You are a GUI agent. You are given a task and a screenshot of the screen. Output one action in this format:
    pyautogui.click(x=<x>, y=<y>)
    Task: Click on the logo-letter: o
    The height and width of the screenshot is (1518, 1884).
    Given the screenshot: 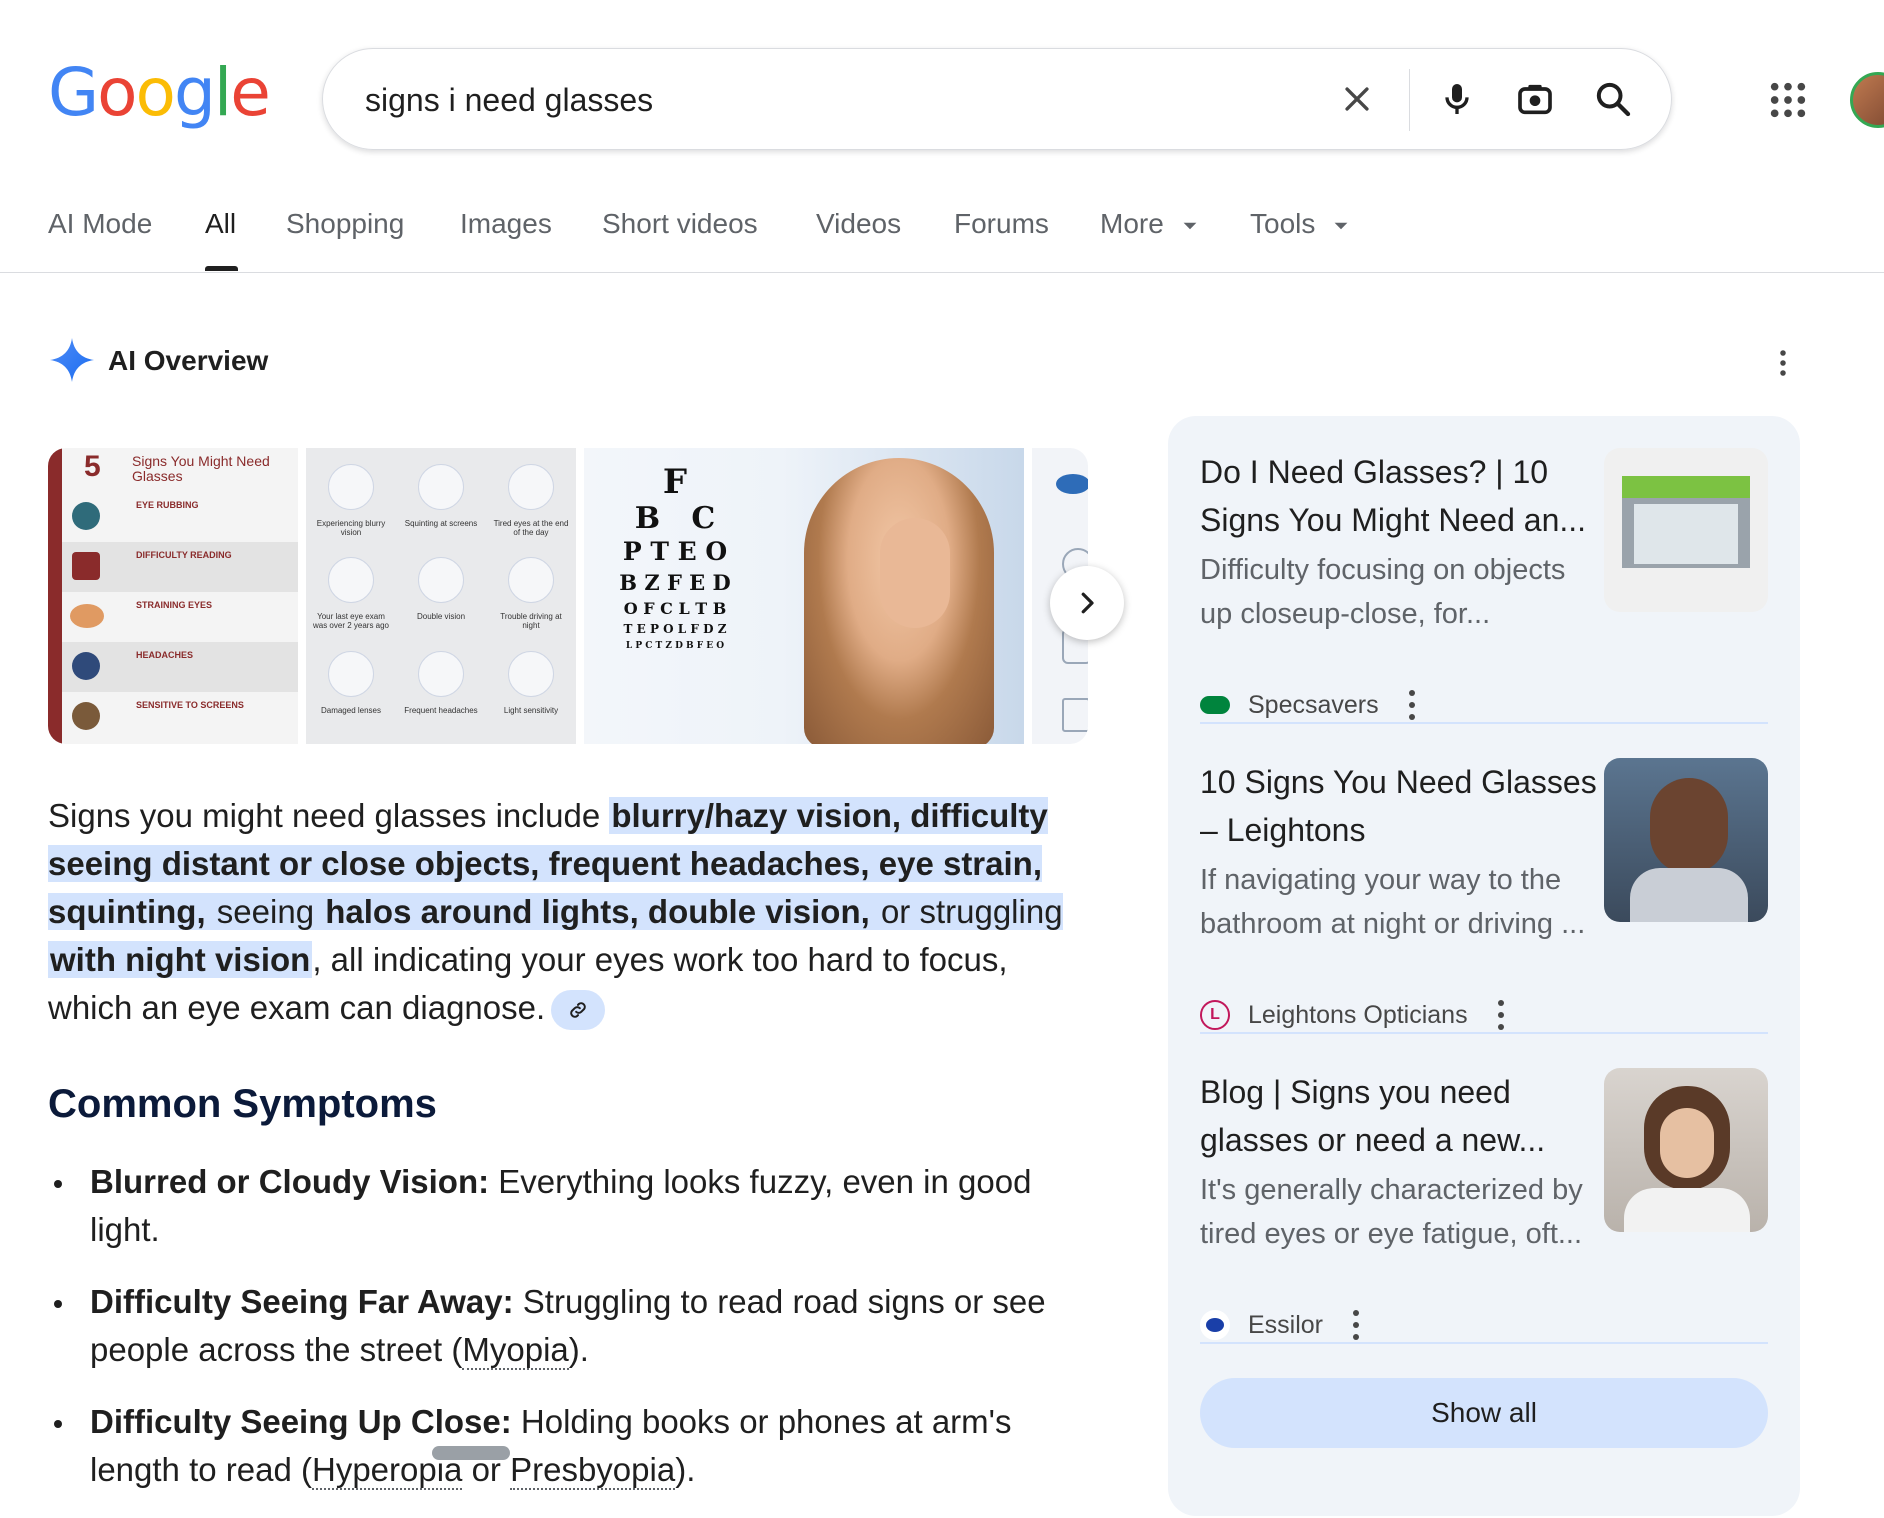 What is the action you would take?
    pyautogui.click(x=155, y=92)
    